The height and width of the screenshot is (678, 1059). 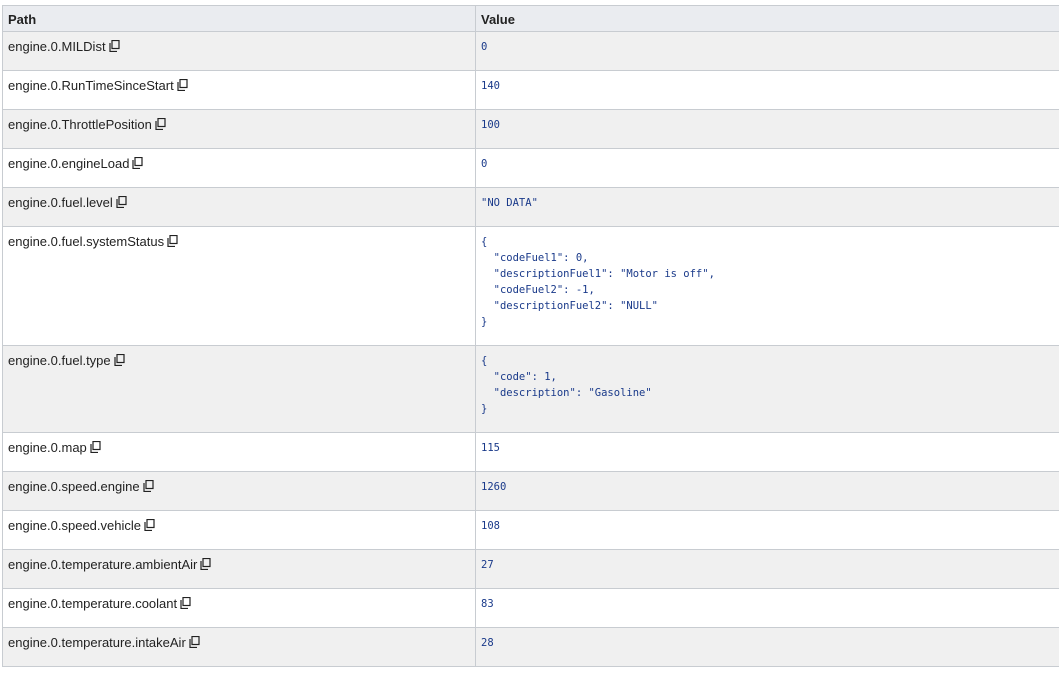 What do you see at coordinates (239, 491) in the screenshot?
I see `path-cell: engine.0.speed.engine` at bounding box center [239, 491].